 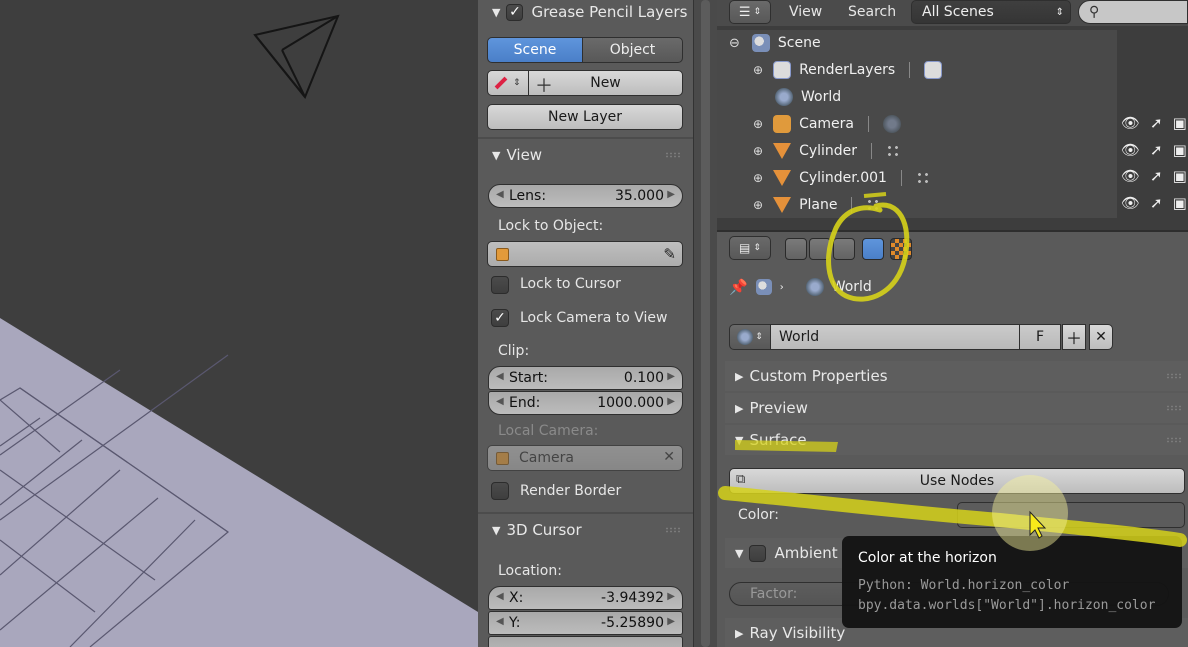 I want to click on outliner-view-menu: View, so click(x=805, y=12).